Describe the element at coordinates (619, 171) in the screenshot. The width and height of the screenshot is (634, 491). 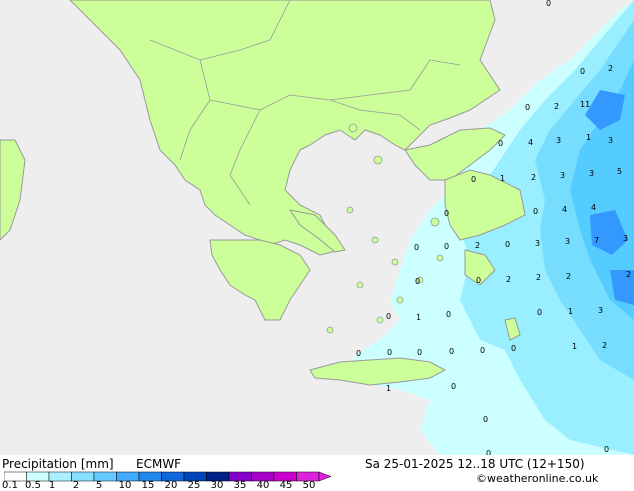
I see `value-label: 5` at that location.